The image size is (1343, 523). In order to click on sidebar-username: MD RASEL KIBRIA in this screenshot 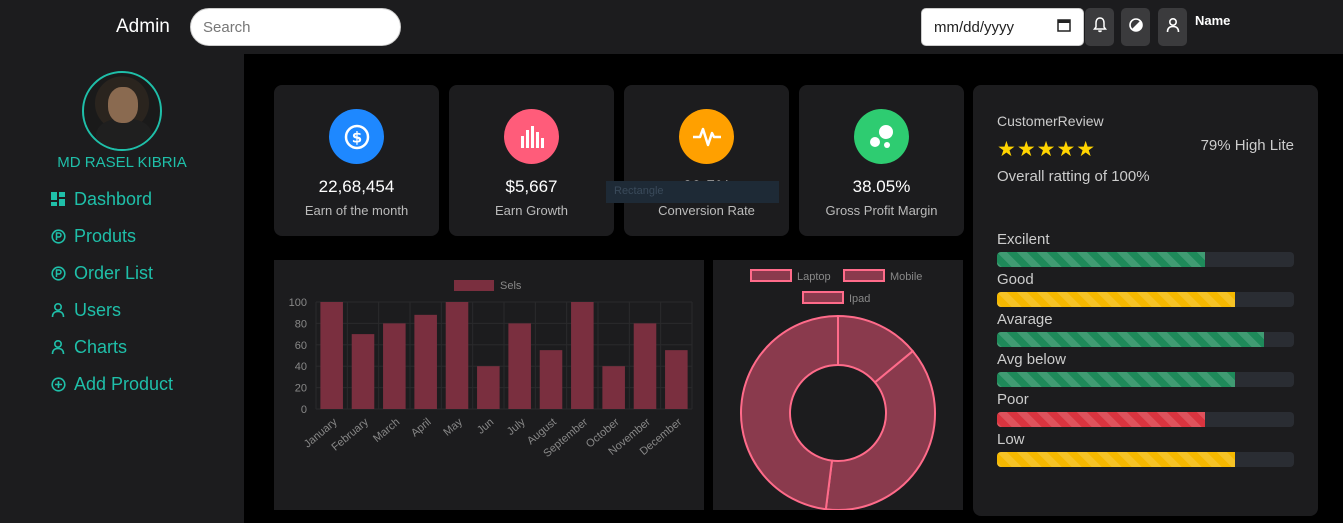, I will do `click(122, 162)`.